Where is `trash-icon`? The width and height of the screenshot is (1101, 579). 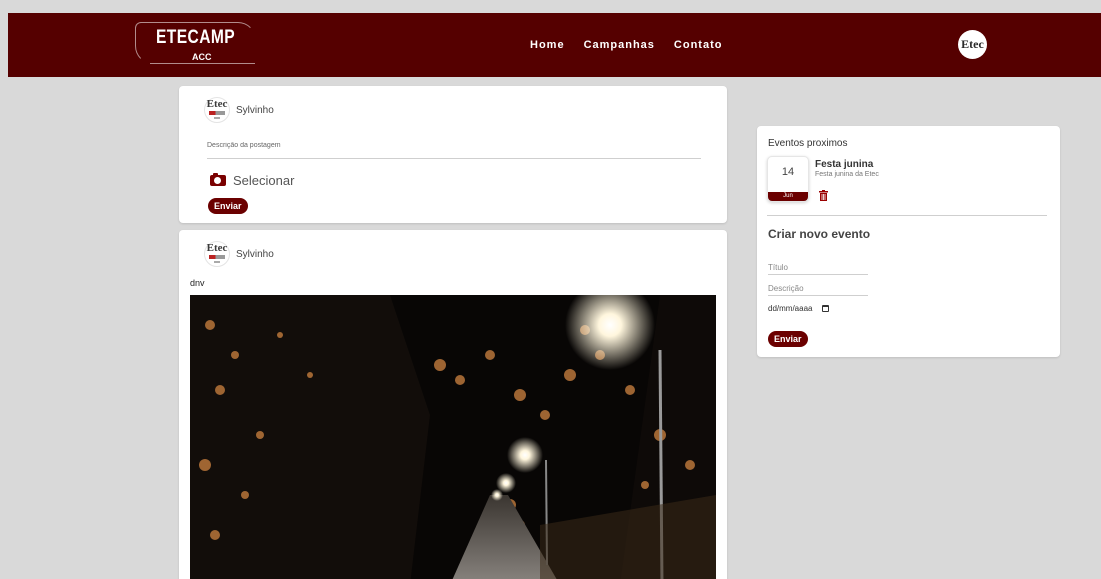
trash-icon is located at coordinates (823, 195).